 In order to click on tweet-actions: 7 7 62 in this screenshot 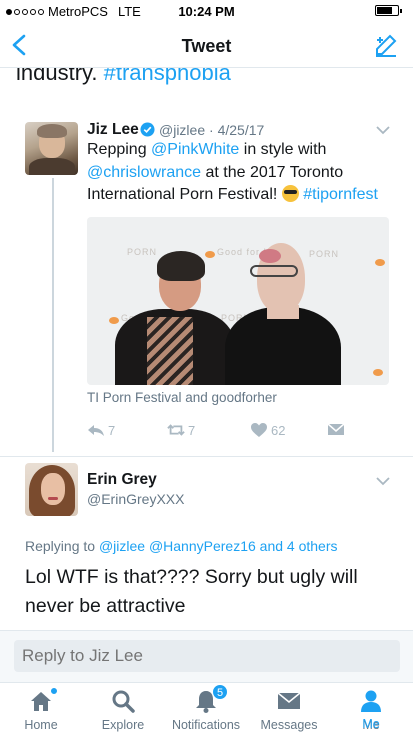, I will do `click(237, 432)`.